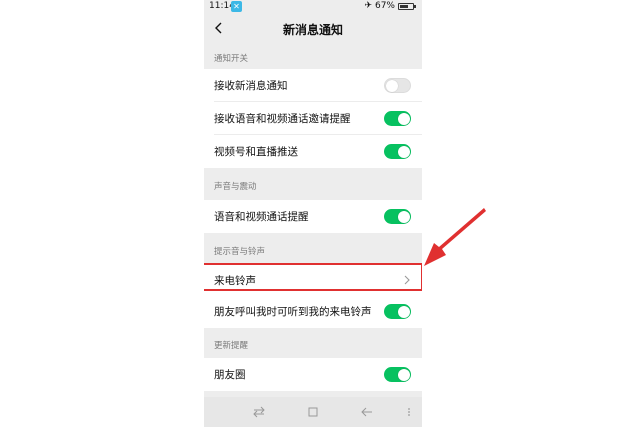  I want to click on row-label: 语音和视频通话提醒, so click(261, 217).